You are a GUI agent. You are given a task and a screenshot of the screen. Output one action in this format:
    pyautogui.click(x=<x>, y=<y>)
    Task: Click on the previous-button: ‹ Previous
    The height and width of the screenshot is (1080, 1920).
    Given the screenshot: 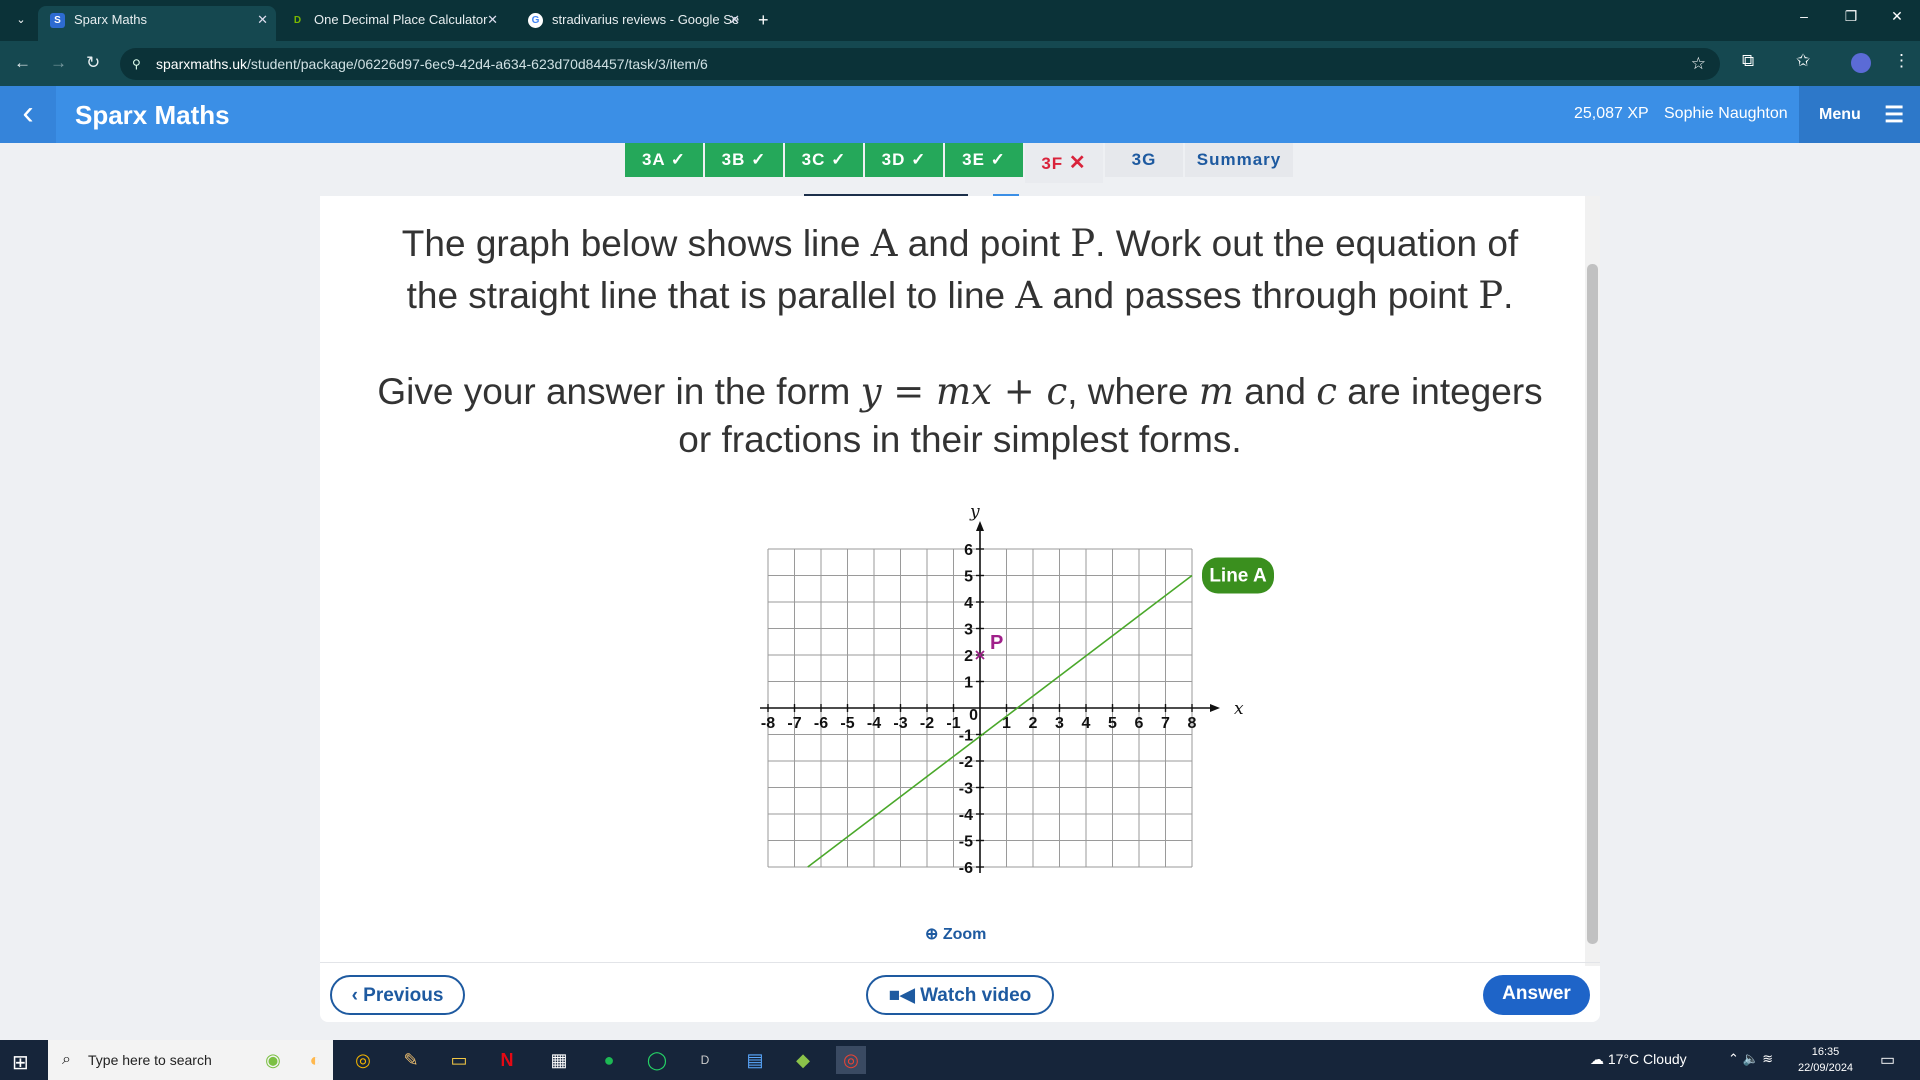 What is the action you would take?
    pyautogui.click(x=397, y=995)
    